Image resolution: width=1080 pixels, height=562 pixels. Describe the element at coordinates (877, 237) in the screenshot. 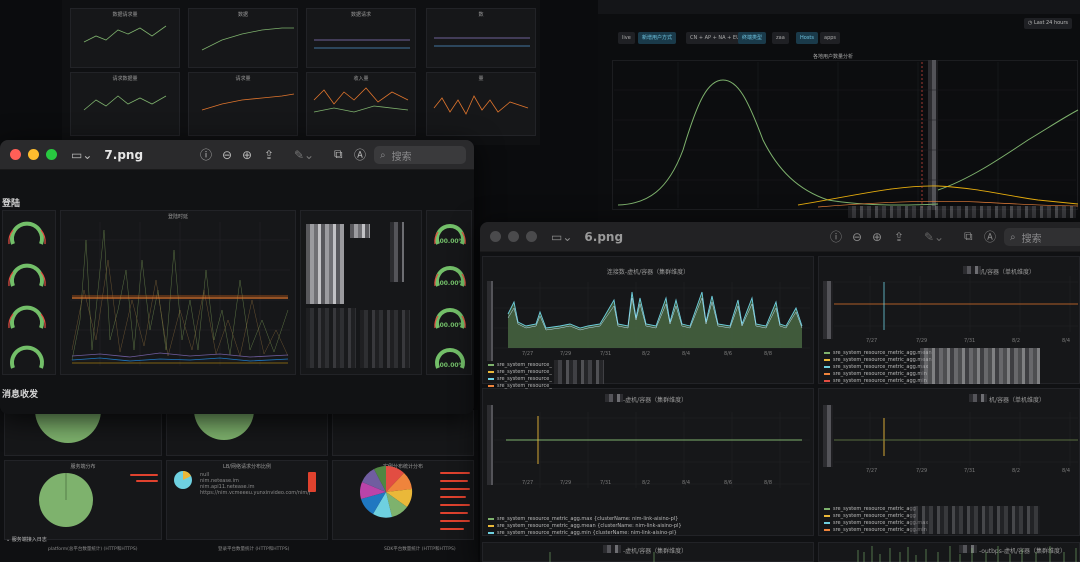

I see `zoom-in-icon-6: ⊕` at that location.